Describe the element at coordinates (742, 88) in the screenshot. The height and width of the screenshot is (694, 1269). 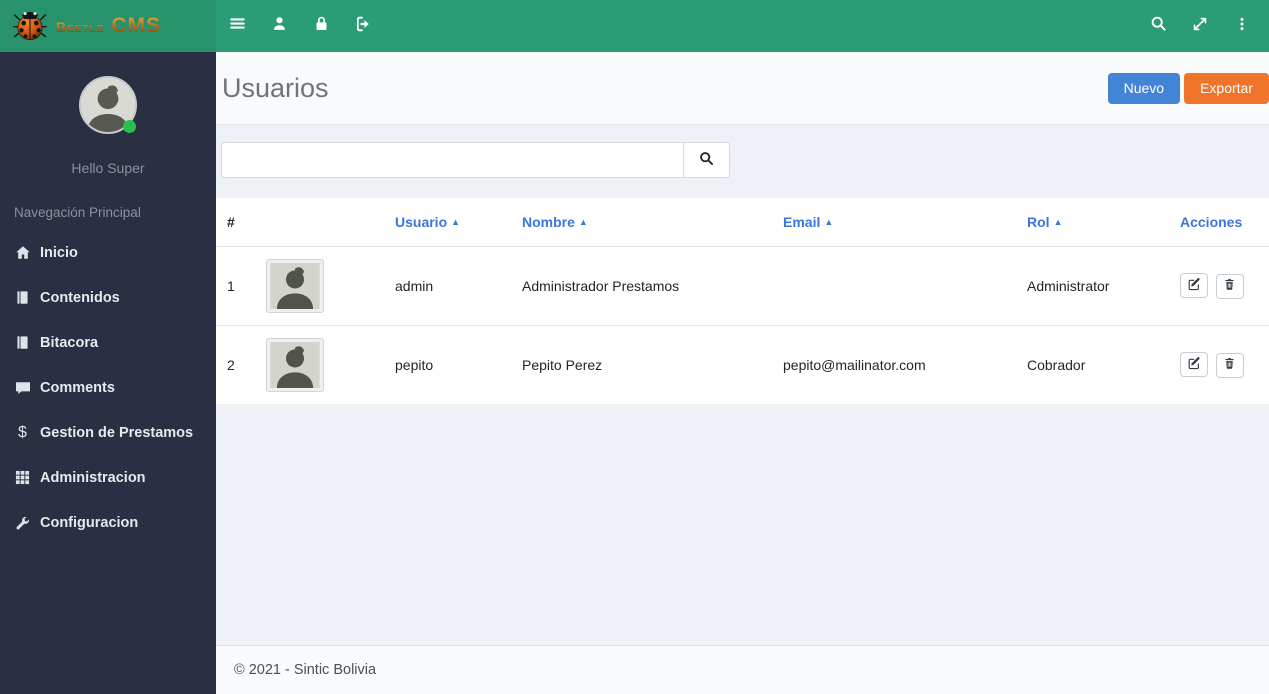
I see `content-header: Usuarios Nuevo Exportar` at that location.